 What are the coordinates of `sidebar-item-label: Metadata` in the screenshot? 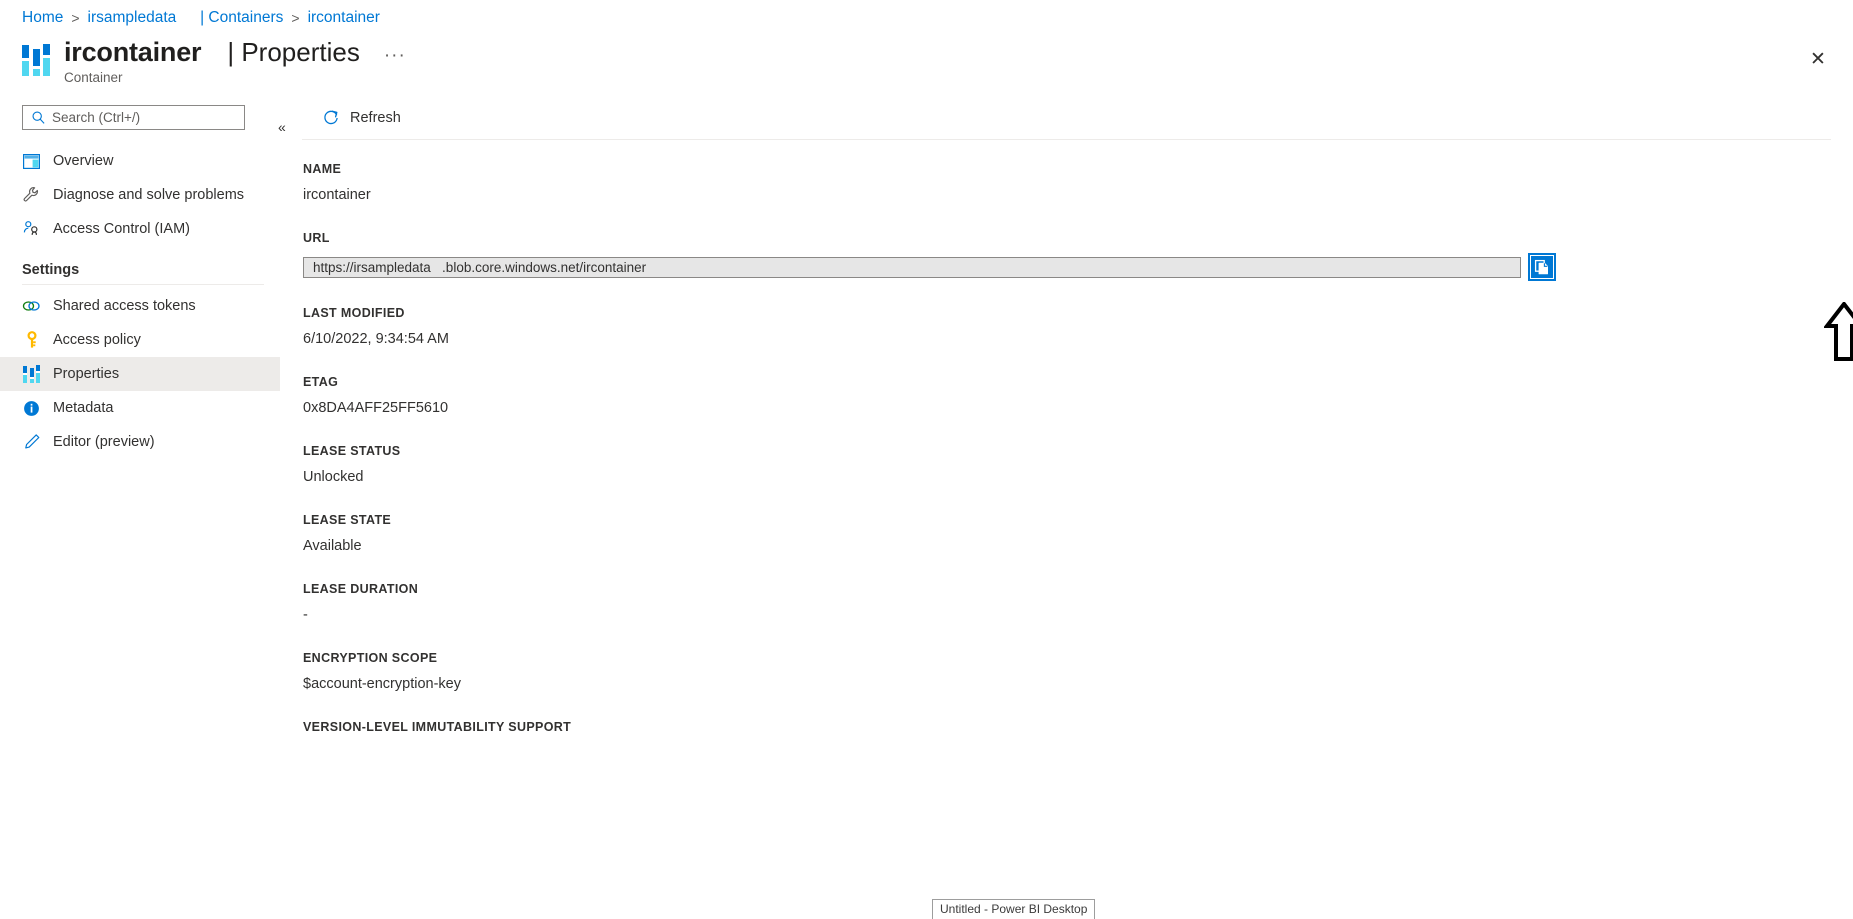 It's located at (83, 408).